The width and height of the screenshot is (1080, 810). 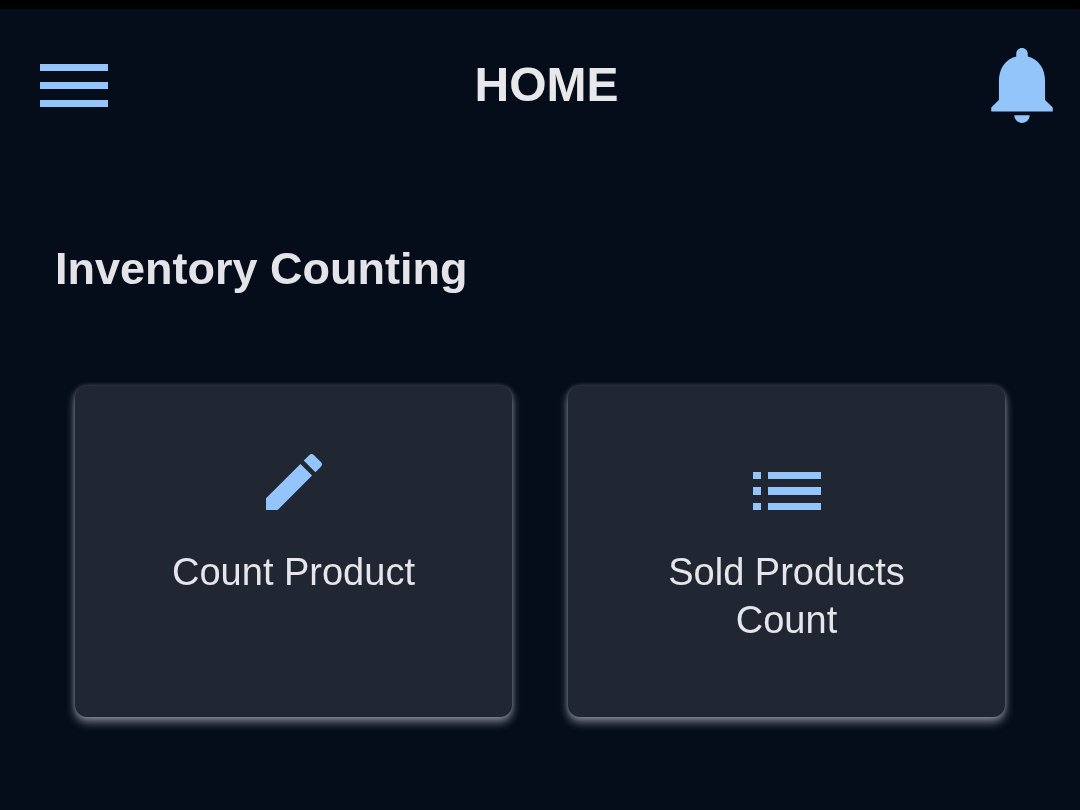 I want to click on section-heading: Inventory Counting, so click(x=261, y=269).